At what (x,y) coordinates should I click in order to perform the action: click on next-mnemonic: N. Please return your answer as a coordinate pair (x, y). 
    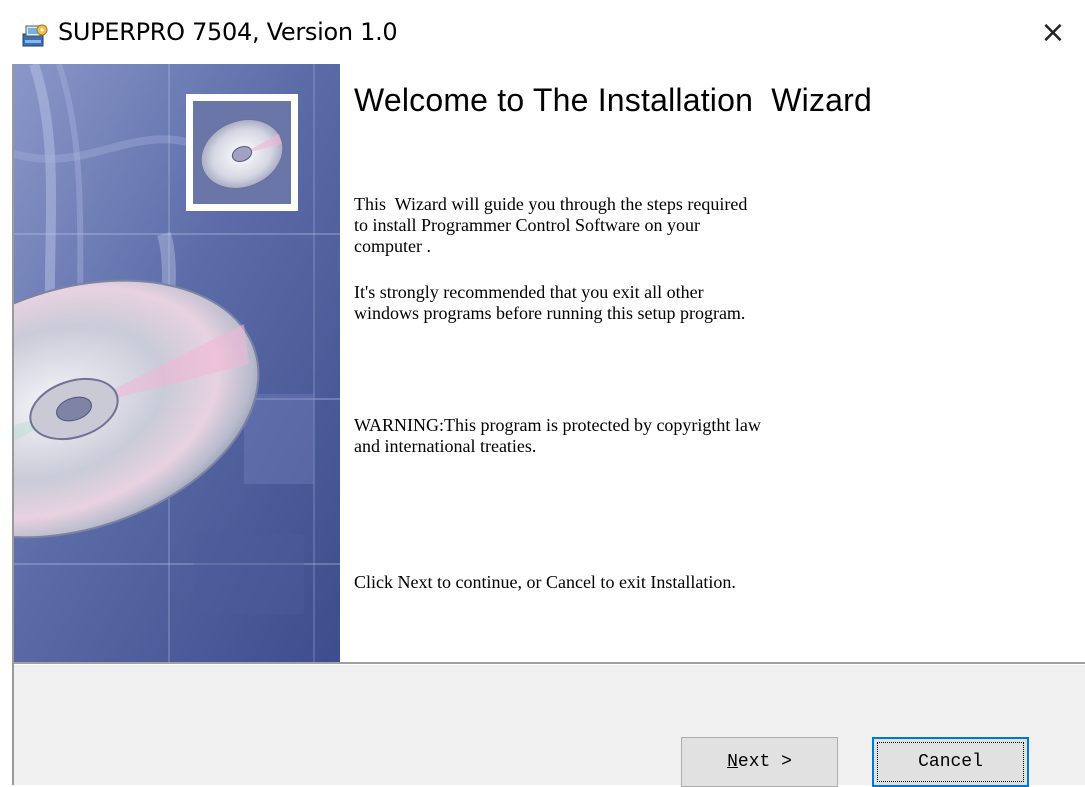
    Looking at the image, I should click on (732, 762).